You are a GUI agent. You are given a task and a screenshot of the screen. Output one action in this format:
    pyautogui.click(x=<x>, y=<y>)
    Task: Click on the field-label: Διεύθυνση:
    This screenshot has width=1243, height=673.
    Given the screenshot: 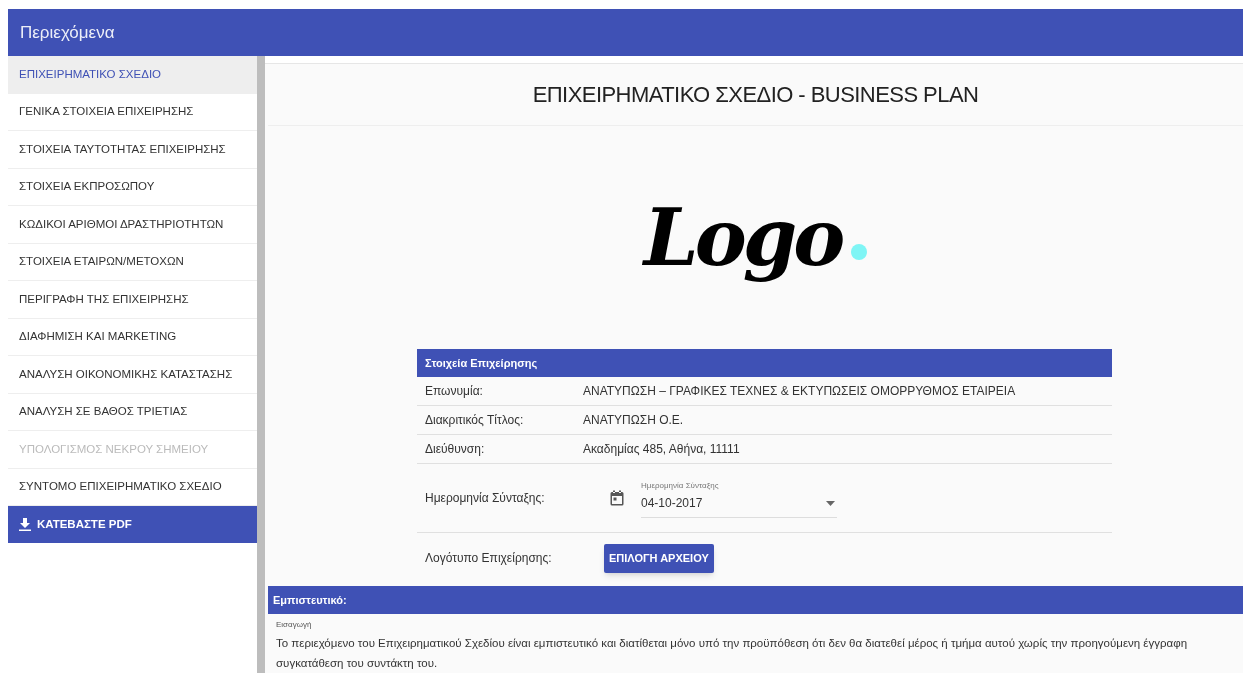 What is the action you would take?
    pyautogui.click(x=455, y=449)
    